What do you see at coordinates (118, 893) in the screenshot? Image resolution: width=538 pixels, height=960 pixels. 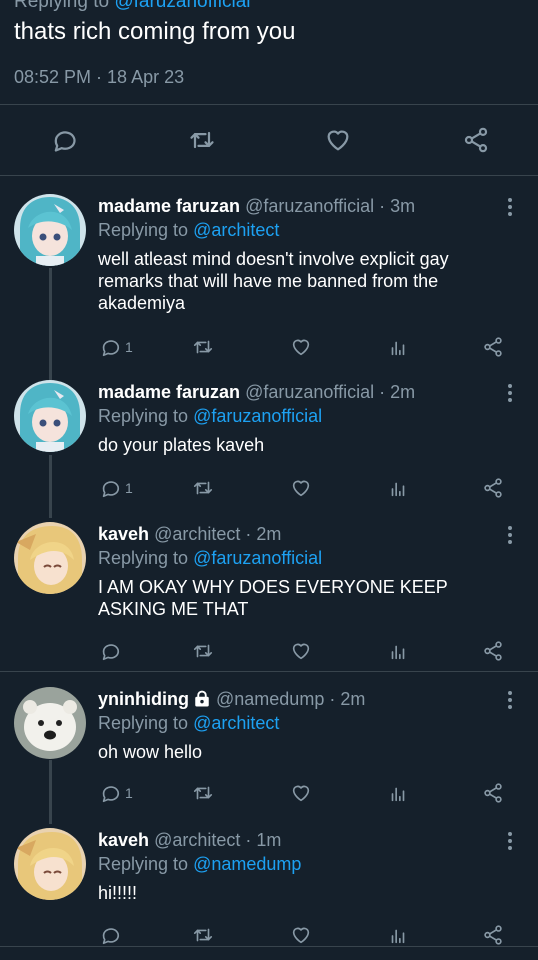 I see `reply-text: hi!!!!!` at bounding box center [118, 893].